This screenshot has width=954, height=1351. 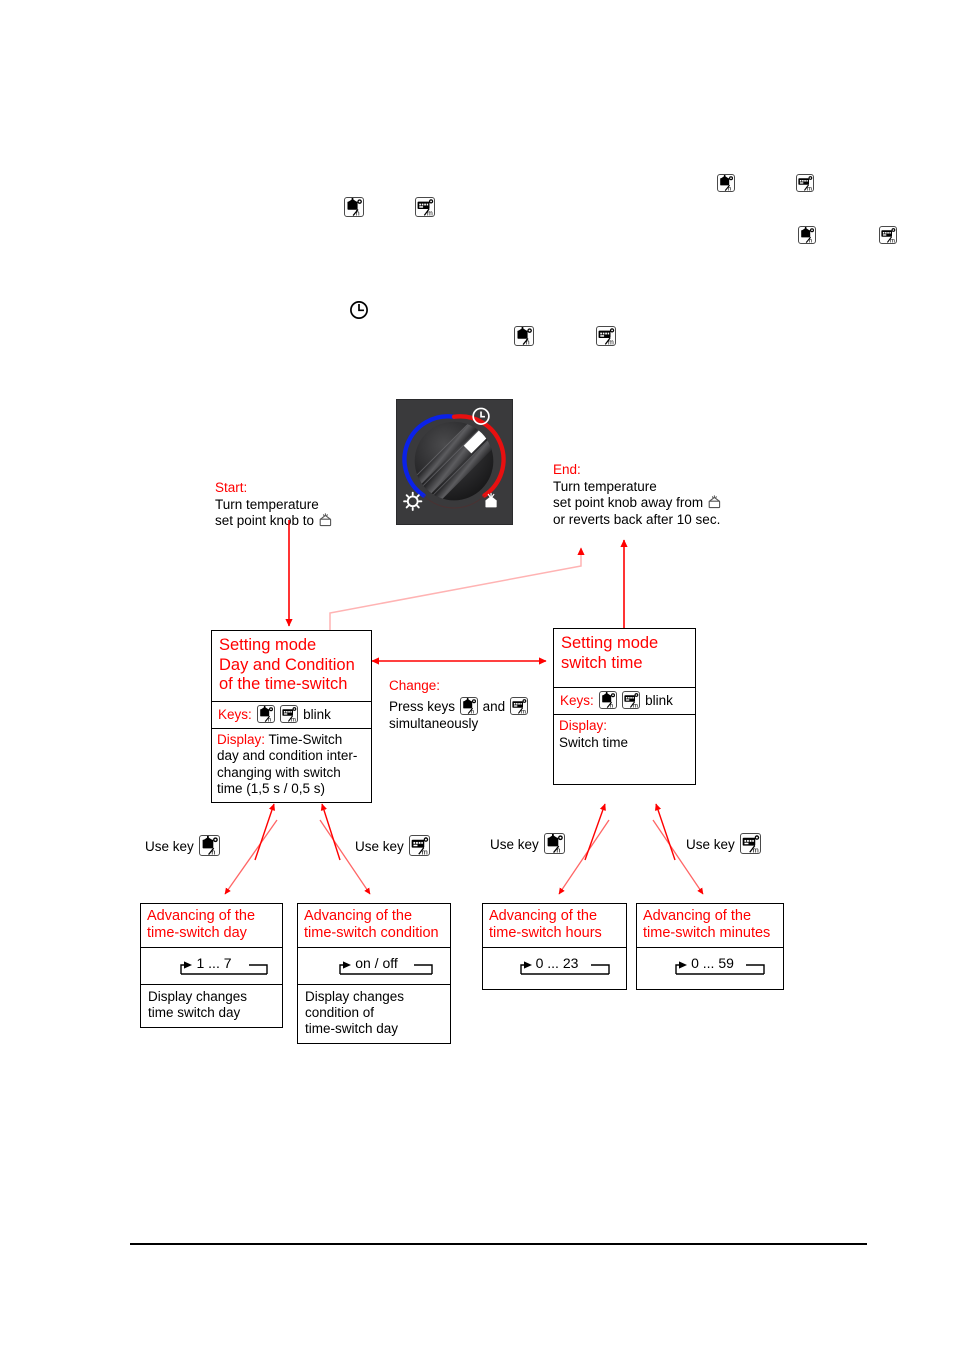 I want to click on use-key-label-condition: Use key, so click(x=393, y=845).